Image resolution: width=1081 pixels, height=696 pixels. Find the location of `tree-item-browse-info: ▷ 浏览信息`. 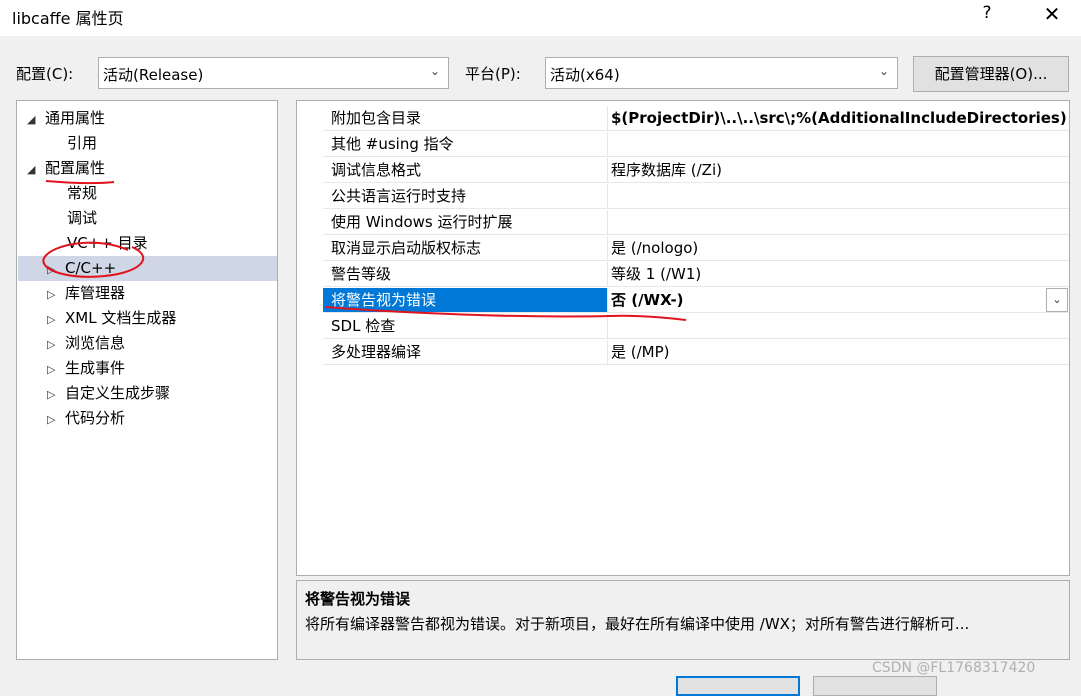

tree-item-browse-info: ▷ 浏览信息 is located at coordinates (86, 343).